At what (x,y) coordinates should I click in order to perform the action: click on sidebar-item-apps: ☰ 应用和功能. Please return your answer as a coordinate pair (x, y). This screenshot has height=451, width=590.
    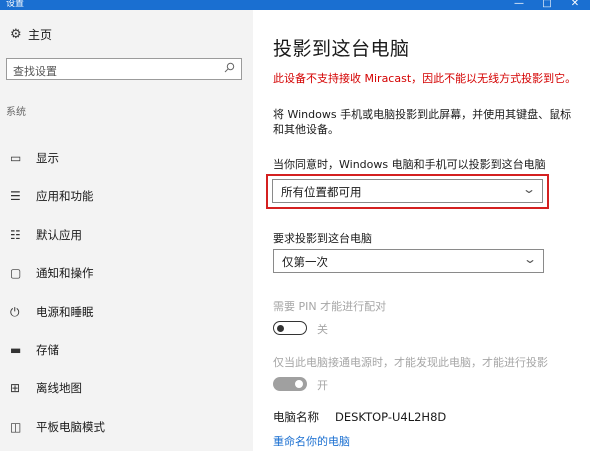
    Looking at the image, I should click on (52, 196).